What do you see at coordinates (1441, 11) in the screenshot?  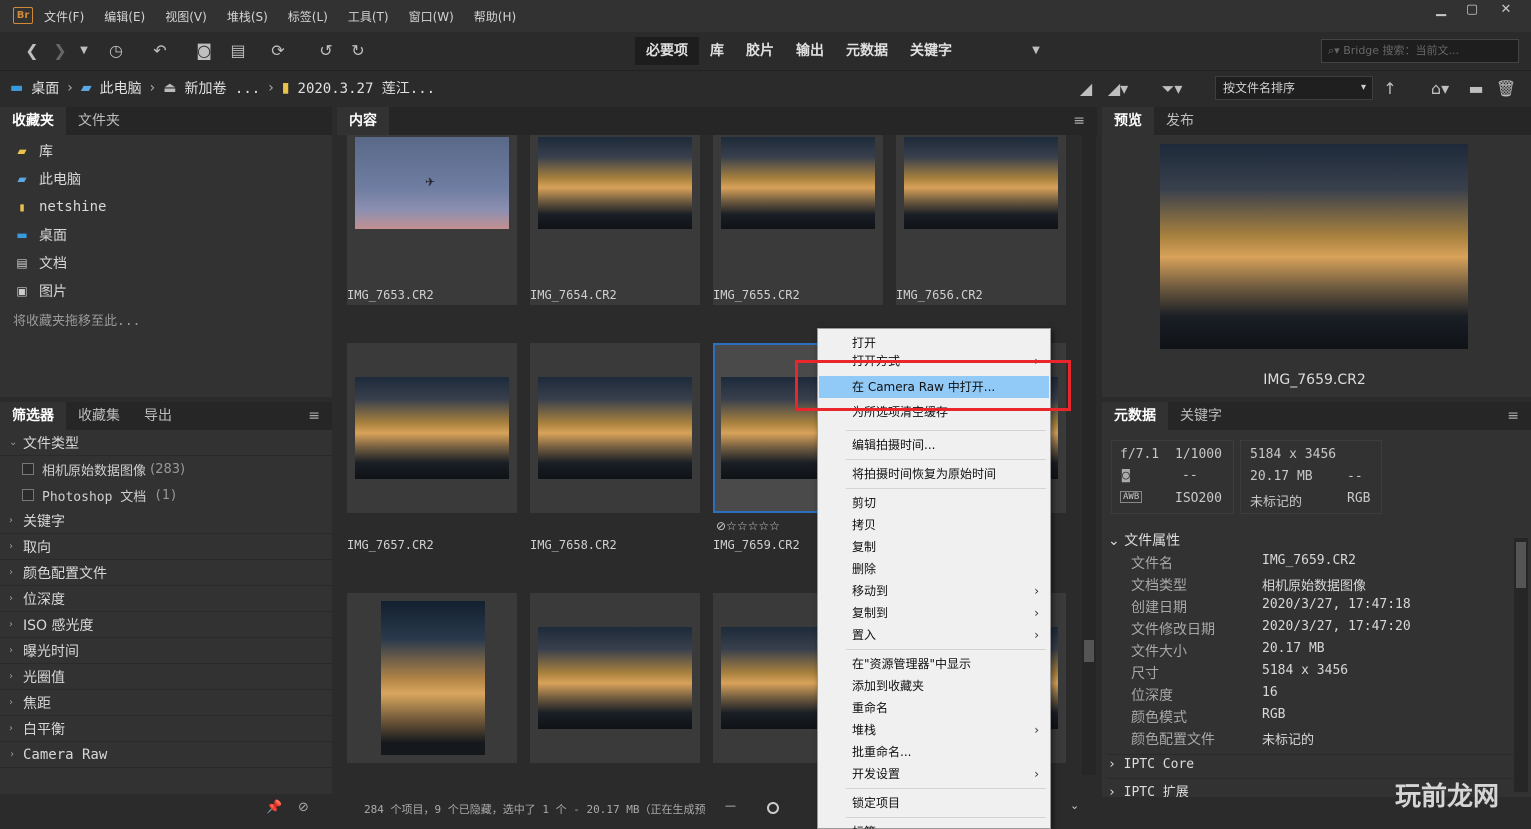 I see `minimize-button: ▁` at bounding box center [1441, 11].